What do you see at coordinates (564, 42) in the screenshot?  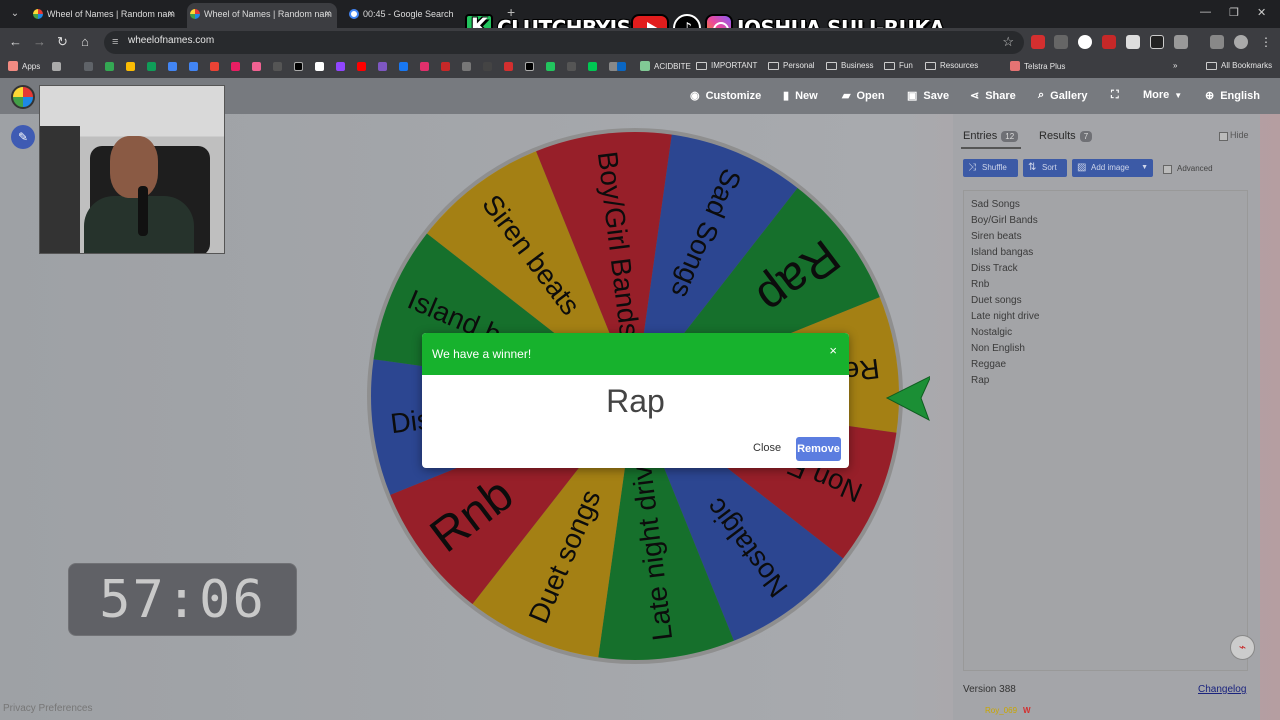 I see `address-bar: ≡ wheelofnames.com ☆` at bounding box center [564, 42].